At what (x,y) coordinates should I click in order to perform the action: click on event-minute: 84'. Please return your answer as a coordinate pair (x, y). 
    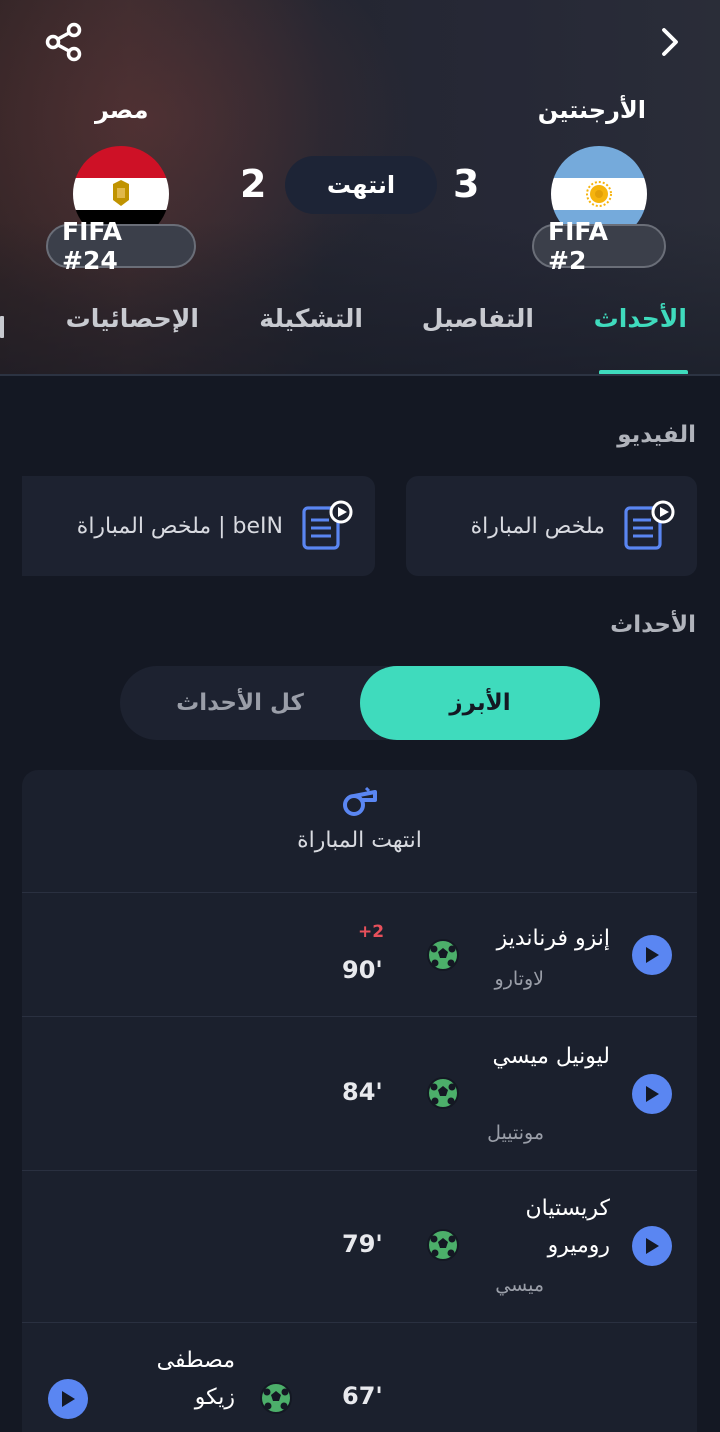
    Looking at the image, I should click on (362, 1092).